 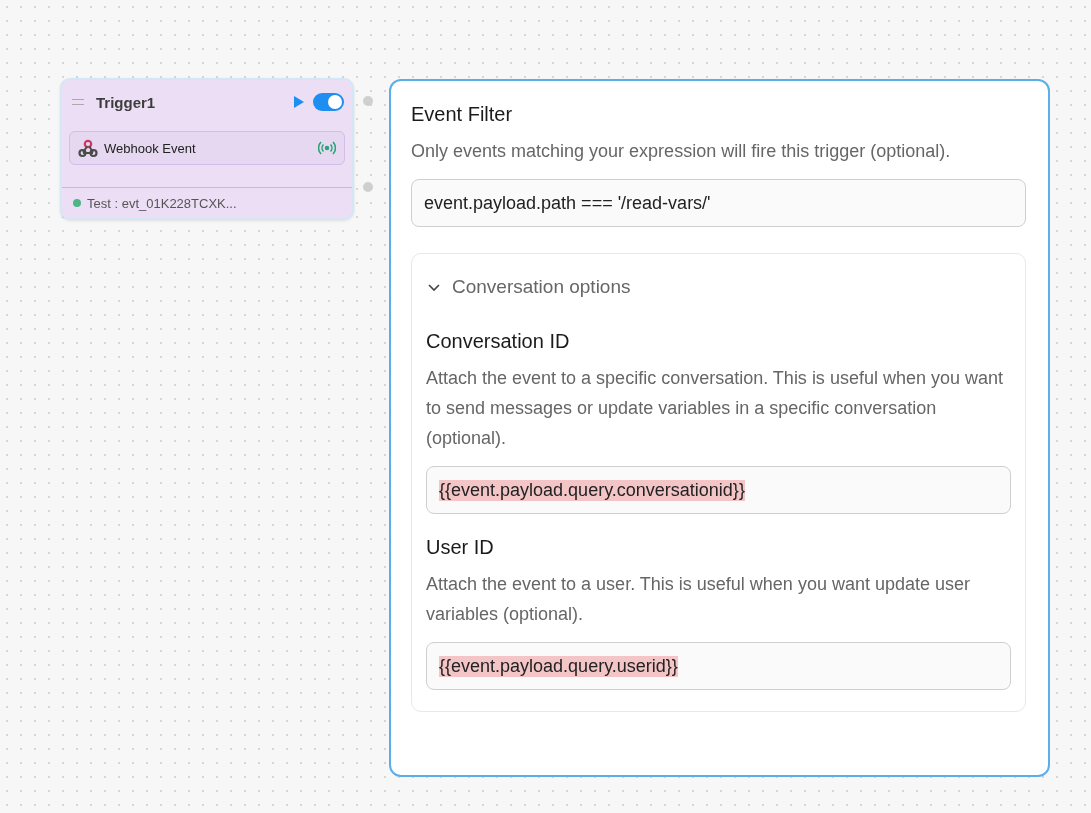 What do you see at coordinates (462, 114) in the screenshot?
I see `section-title: Event Filter` at bounding box center [462, 114].